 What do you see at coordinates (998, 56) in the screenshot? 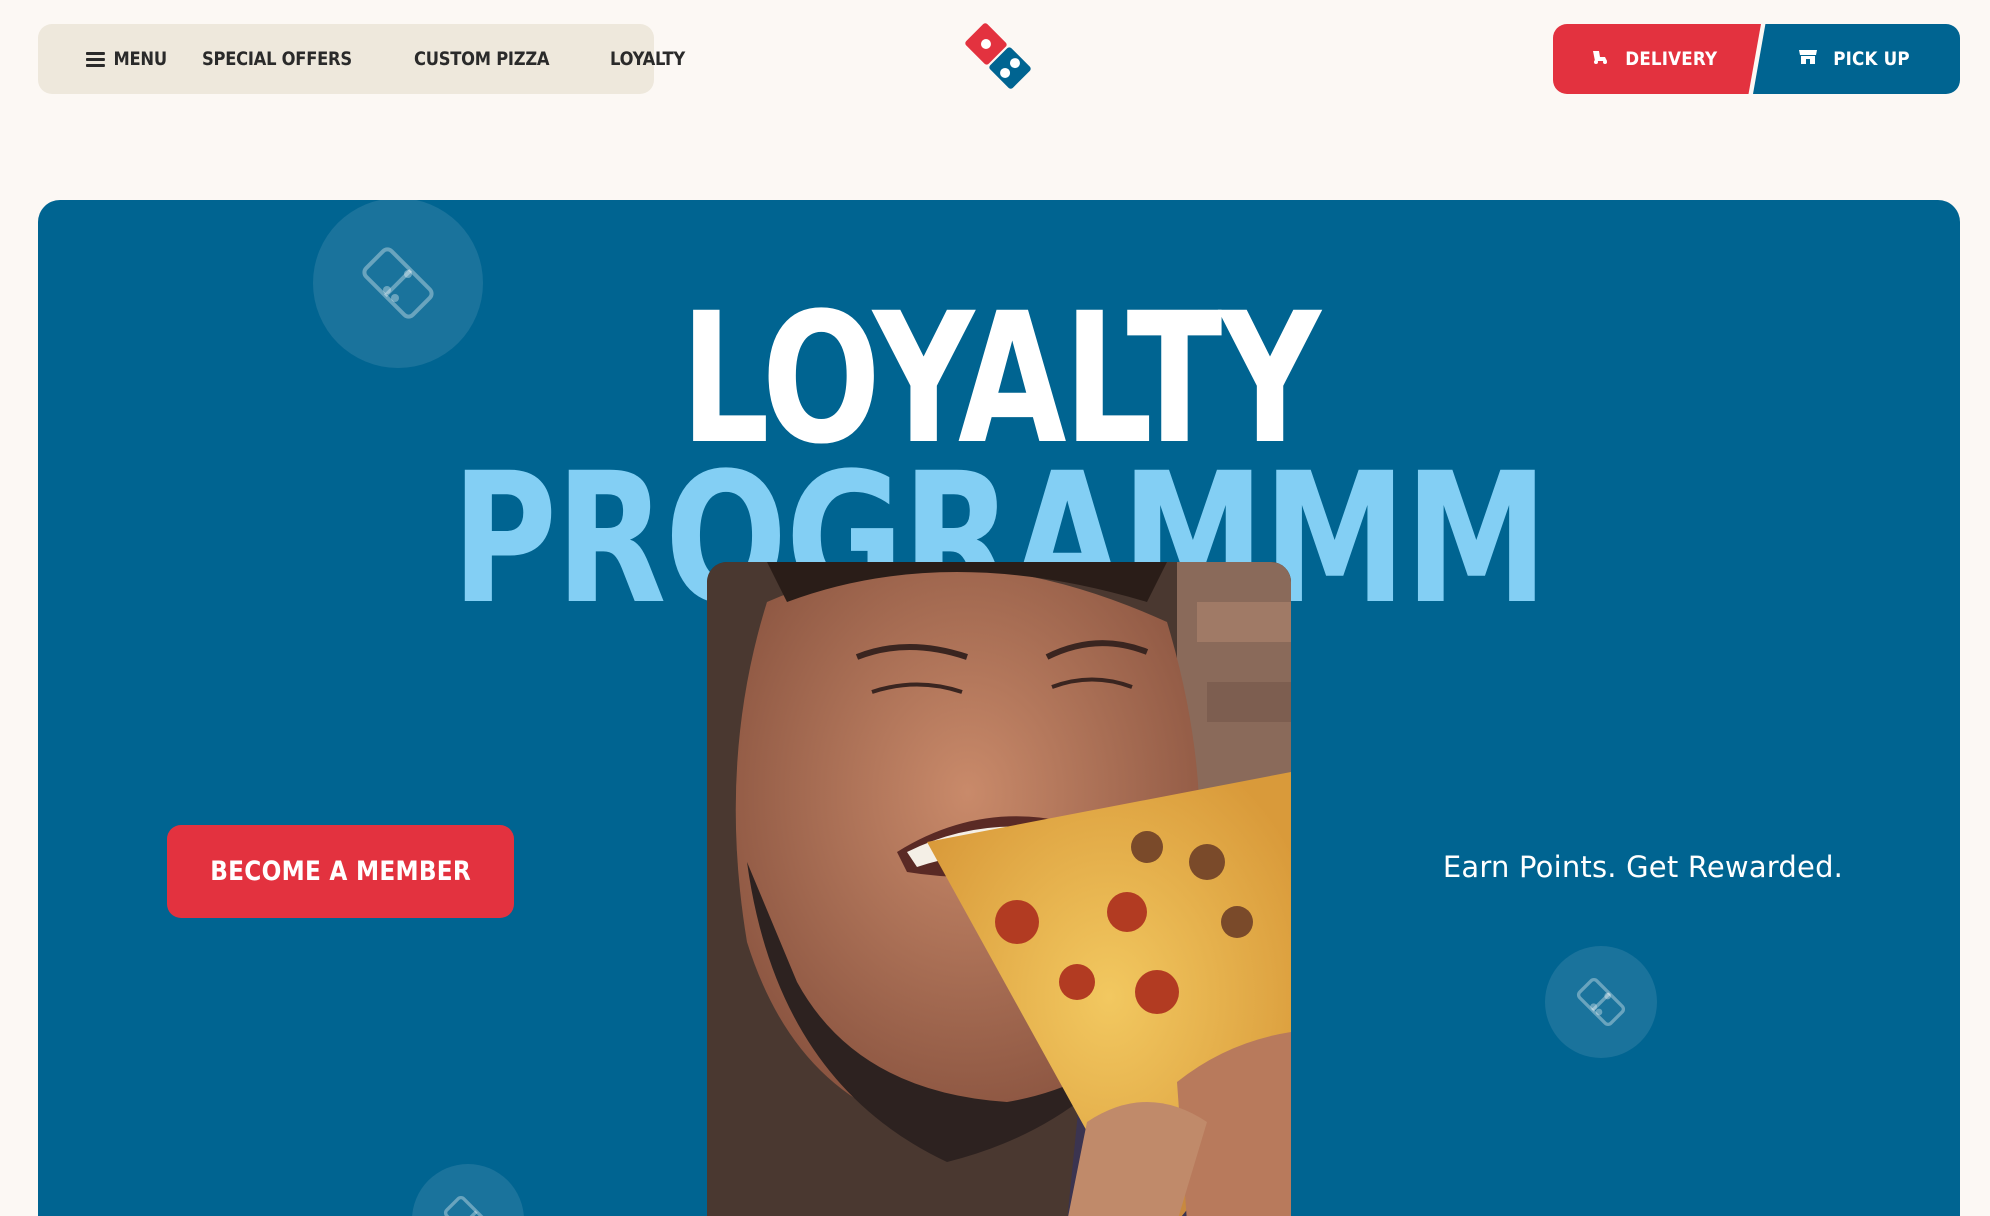
I see `dominos-logo-icon` at bounding box center [998, 56].